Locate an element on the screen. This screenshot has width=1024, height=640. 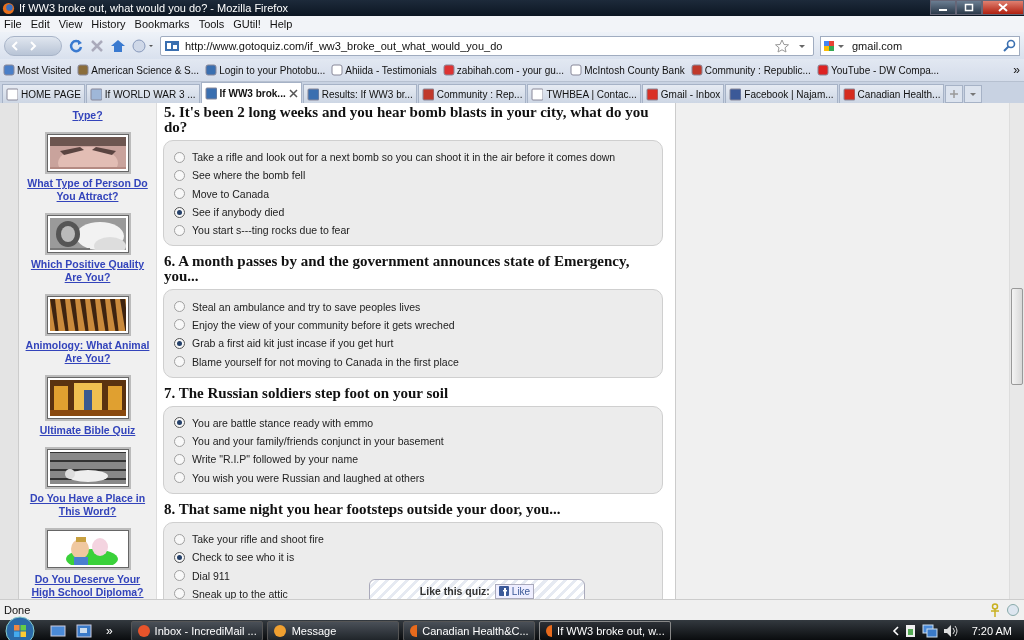
answer-label: You start s---ting rocks due to fear is located at coordinates (271, 230).